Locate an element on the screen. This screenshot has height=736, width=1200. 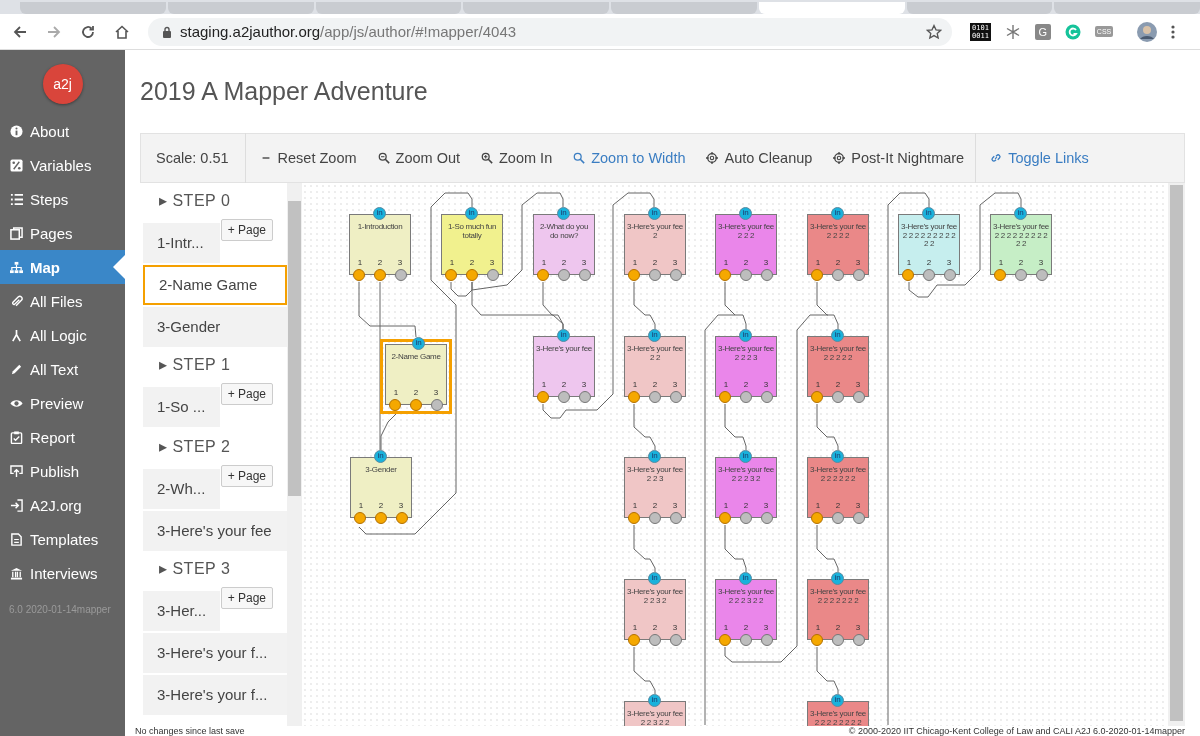
nav-item: Preview is located at coordinates (62, 403).